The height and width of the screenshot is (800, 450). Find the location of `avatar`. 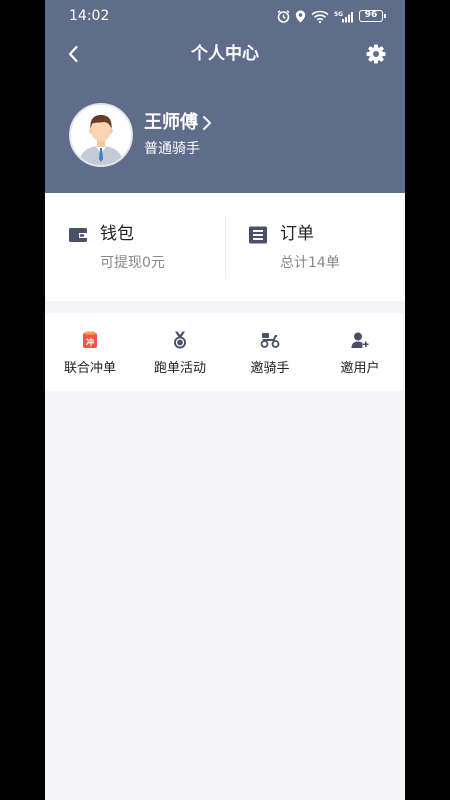

avatar is located at coordinates (101, 135).